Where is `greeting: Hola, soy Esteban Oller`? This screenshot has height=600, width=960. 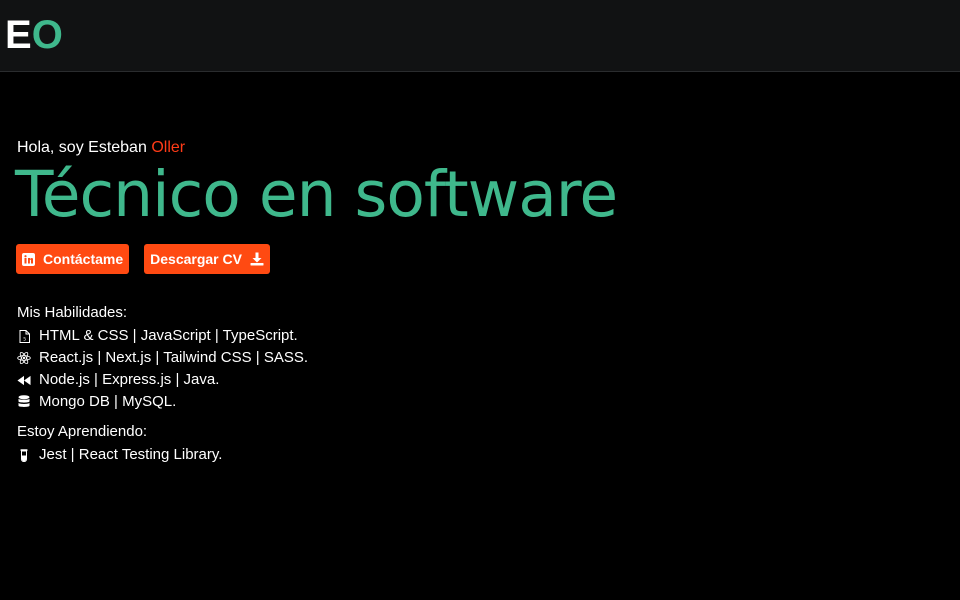
greeting: Hola, soy Esteban Oller is located at coordinates (477, 148).